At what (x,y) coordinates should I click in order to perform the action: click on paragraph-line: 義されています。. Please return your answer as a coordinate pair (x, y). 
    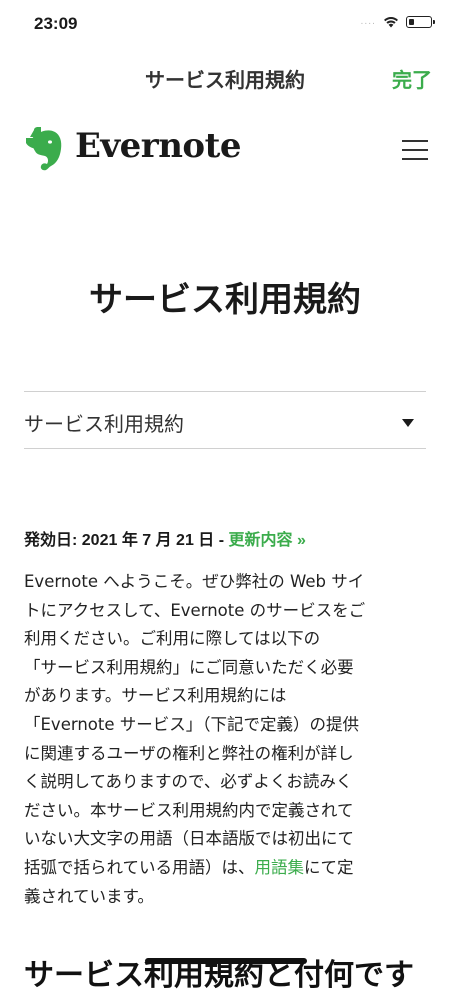
    Looking at the image, I should click on (89, 896).